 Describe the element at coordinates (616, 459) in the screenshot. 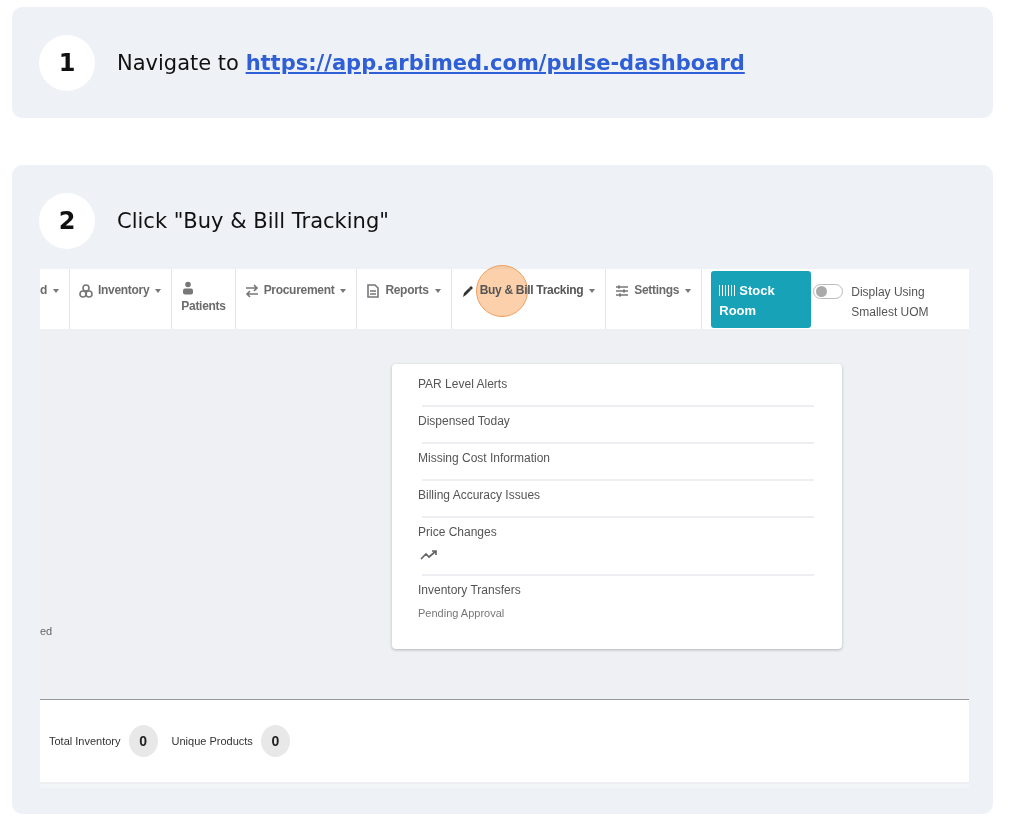

I see `dropdown-item: Missing Cost Information` at that location.